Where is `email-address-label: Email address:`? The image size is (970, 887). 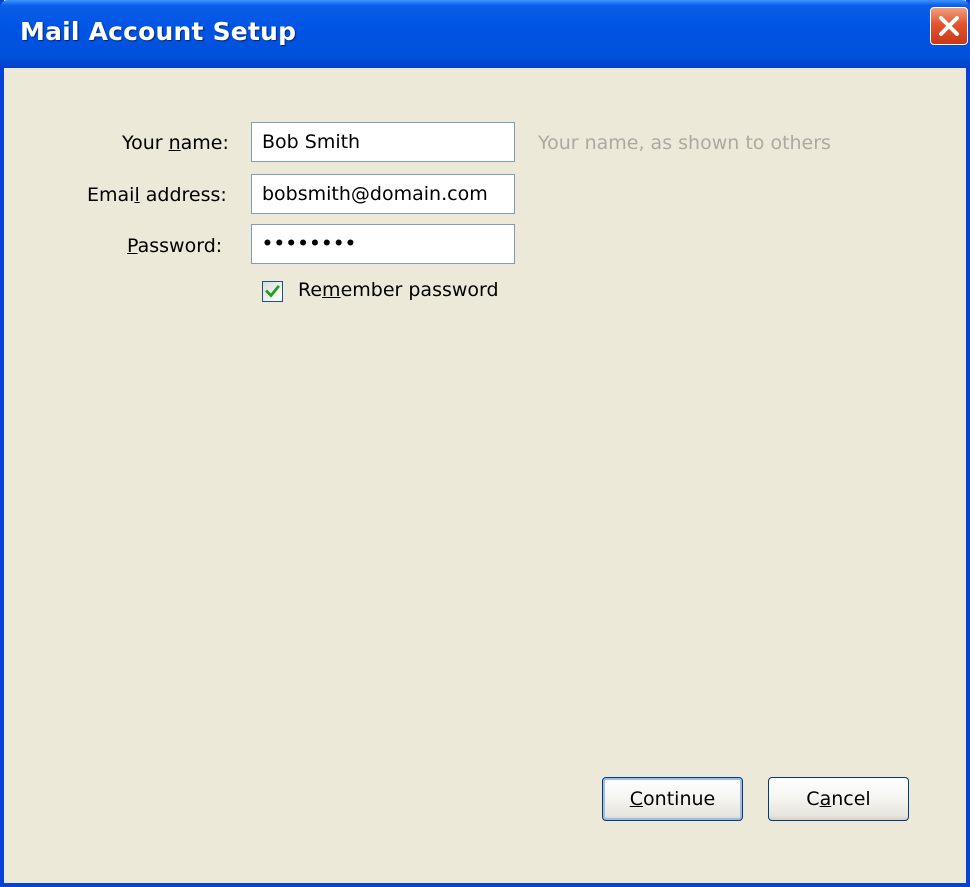
email-address-label: Email address: is located at coordinates (157, 195).